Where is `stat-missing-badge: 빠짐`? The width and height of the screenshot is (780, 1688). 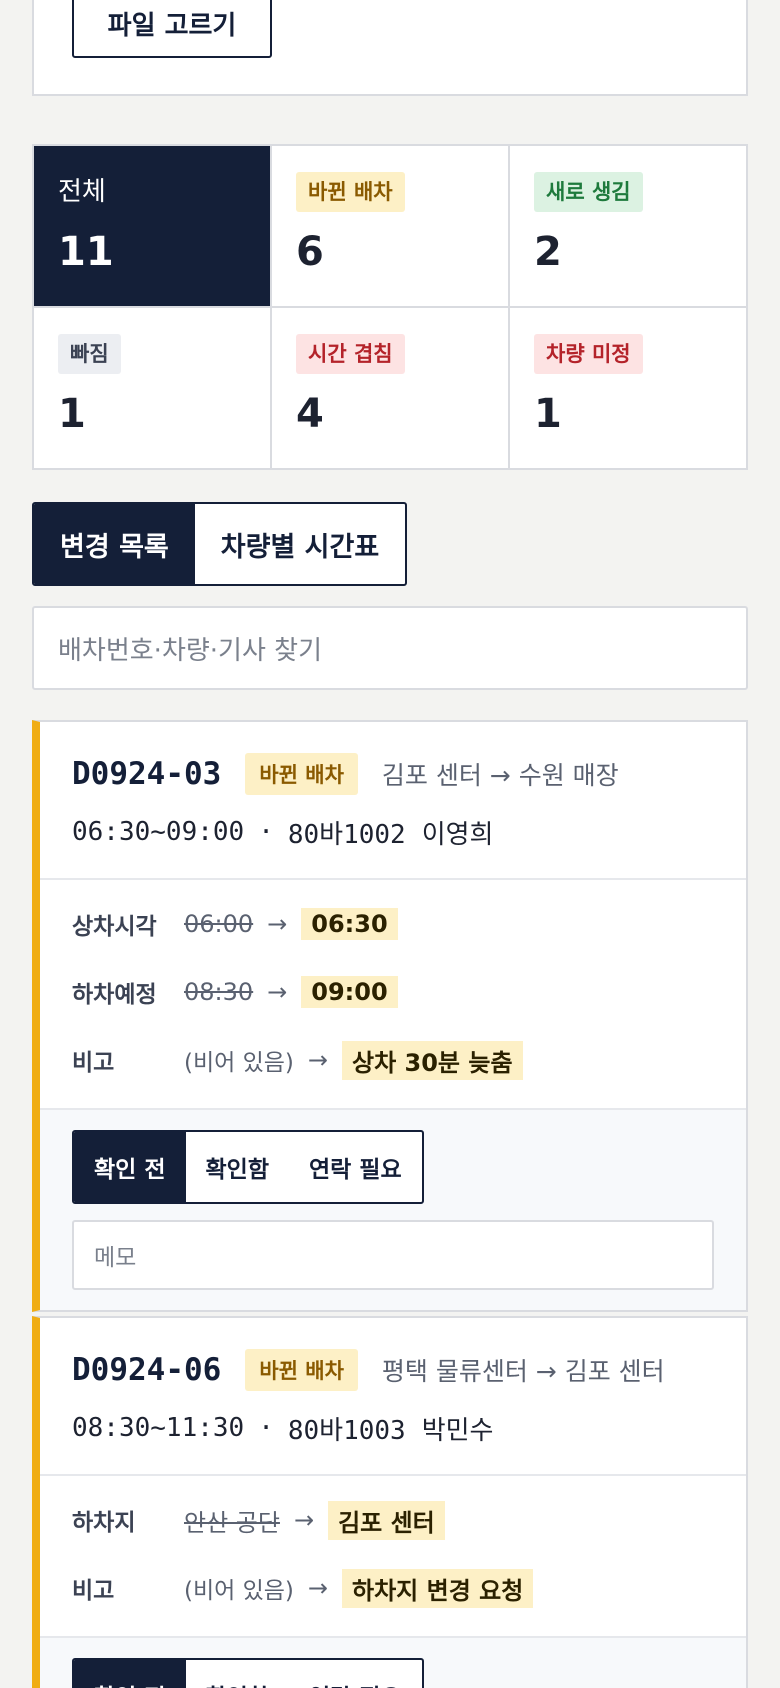 stat-missing-badge: 빠짐 is located at coordinates (89, 354).